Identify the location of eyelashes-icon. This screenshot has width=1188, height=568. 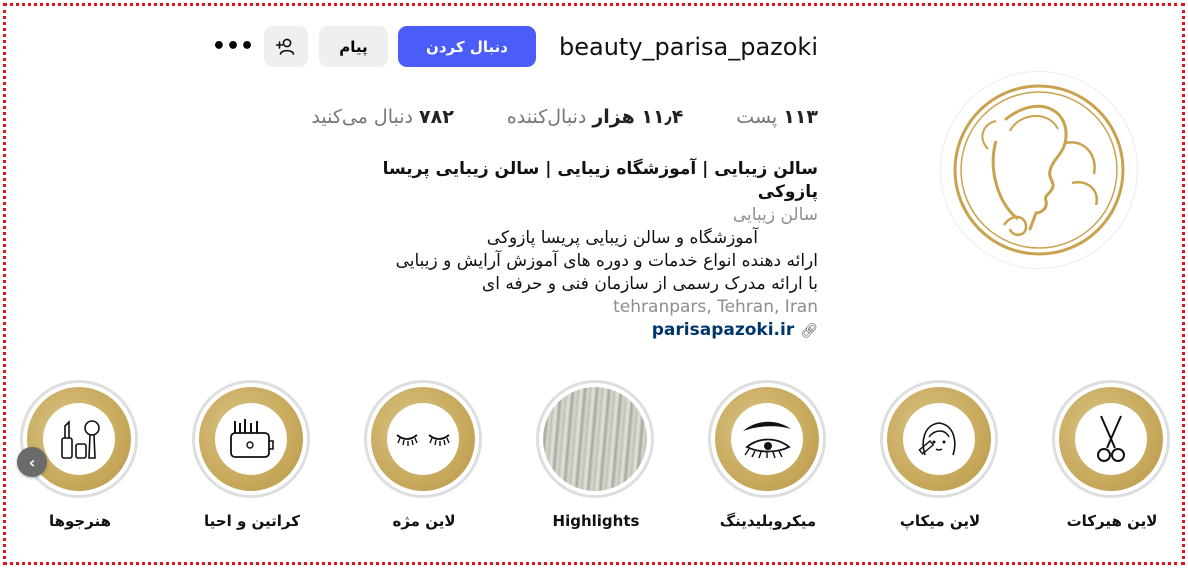
(423, 440).